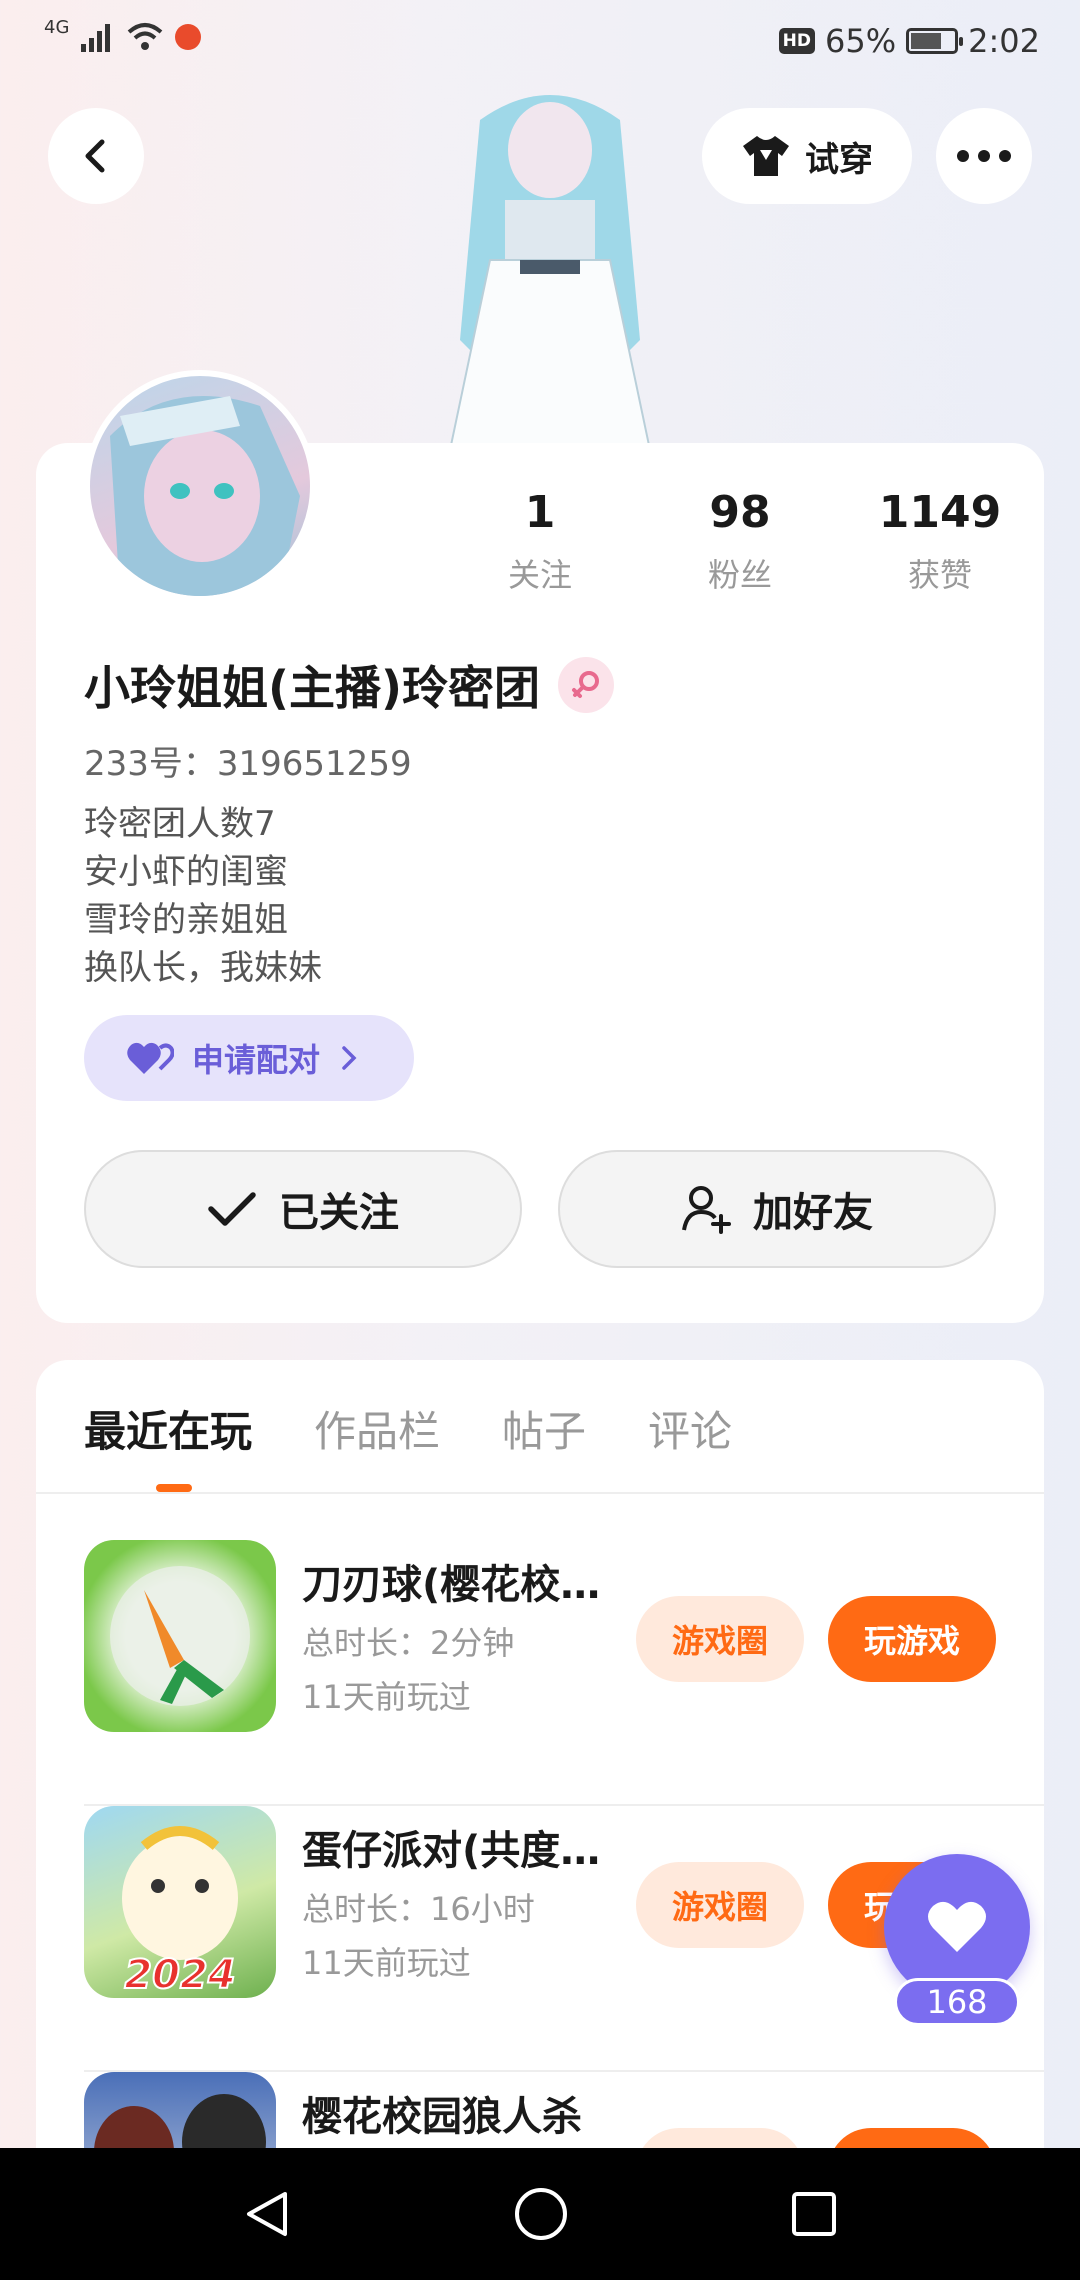 This screenshot has height=2280, width=1080. I want to click on home-circle-icon, so click(541, 2214).